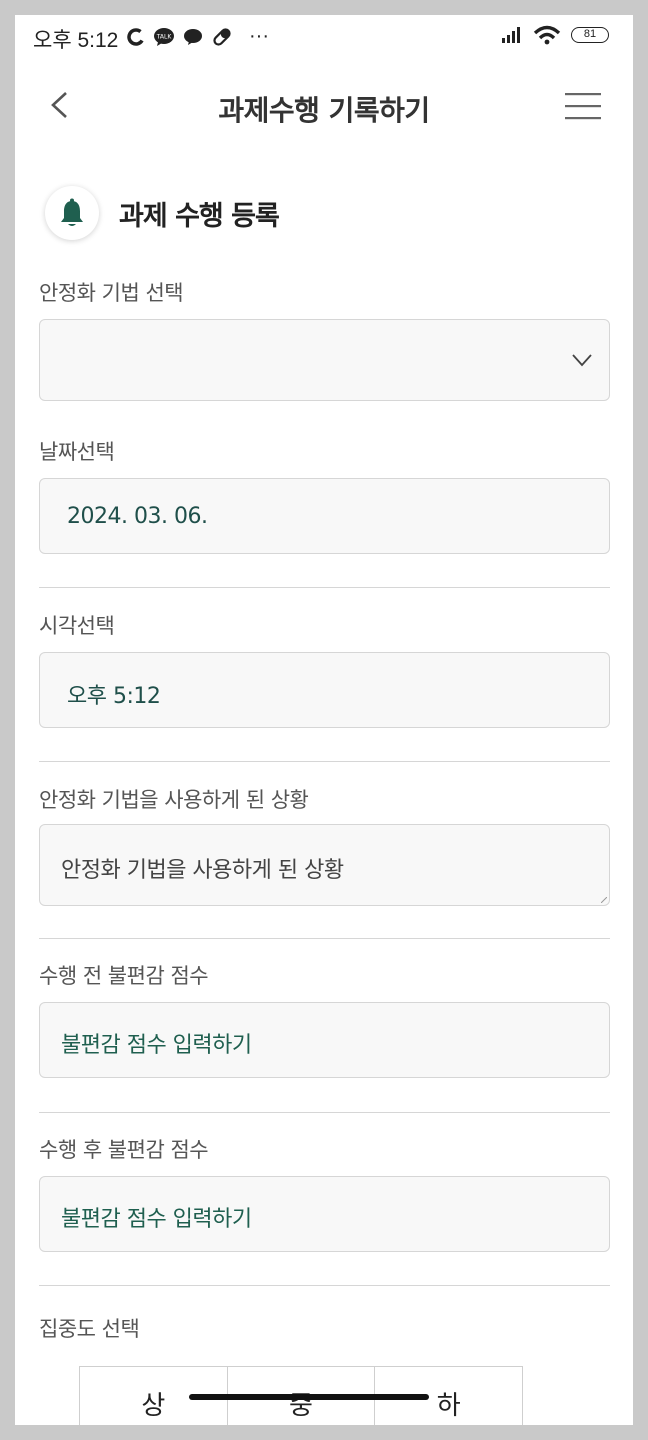  Describe the element at coordinates (136, 36) in the screenshot. I see `c-app-icon` at that location.